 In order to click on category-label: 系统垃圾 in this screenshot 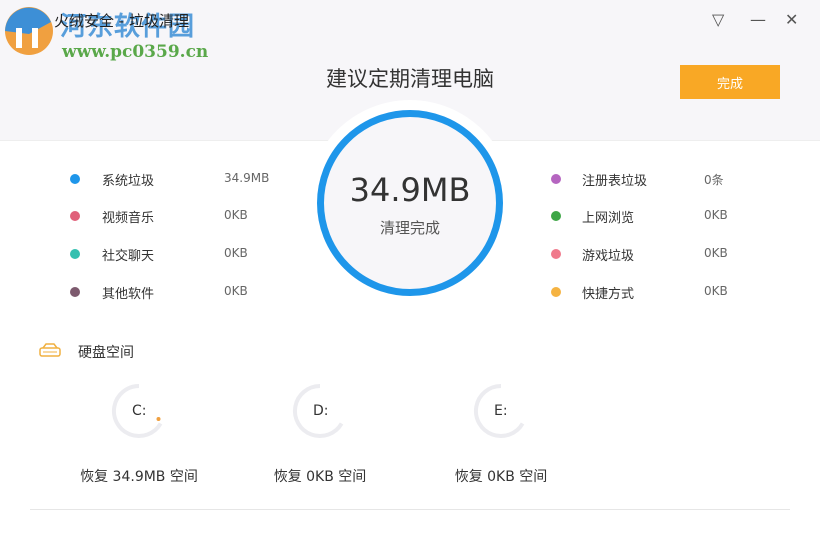, I will do `click(128, 181)`.